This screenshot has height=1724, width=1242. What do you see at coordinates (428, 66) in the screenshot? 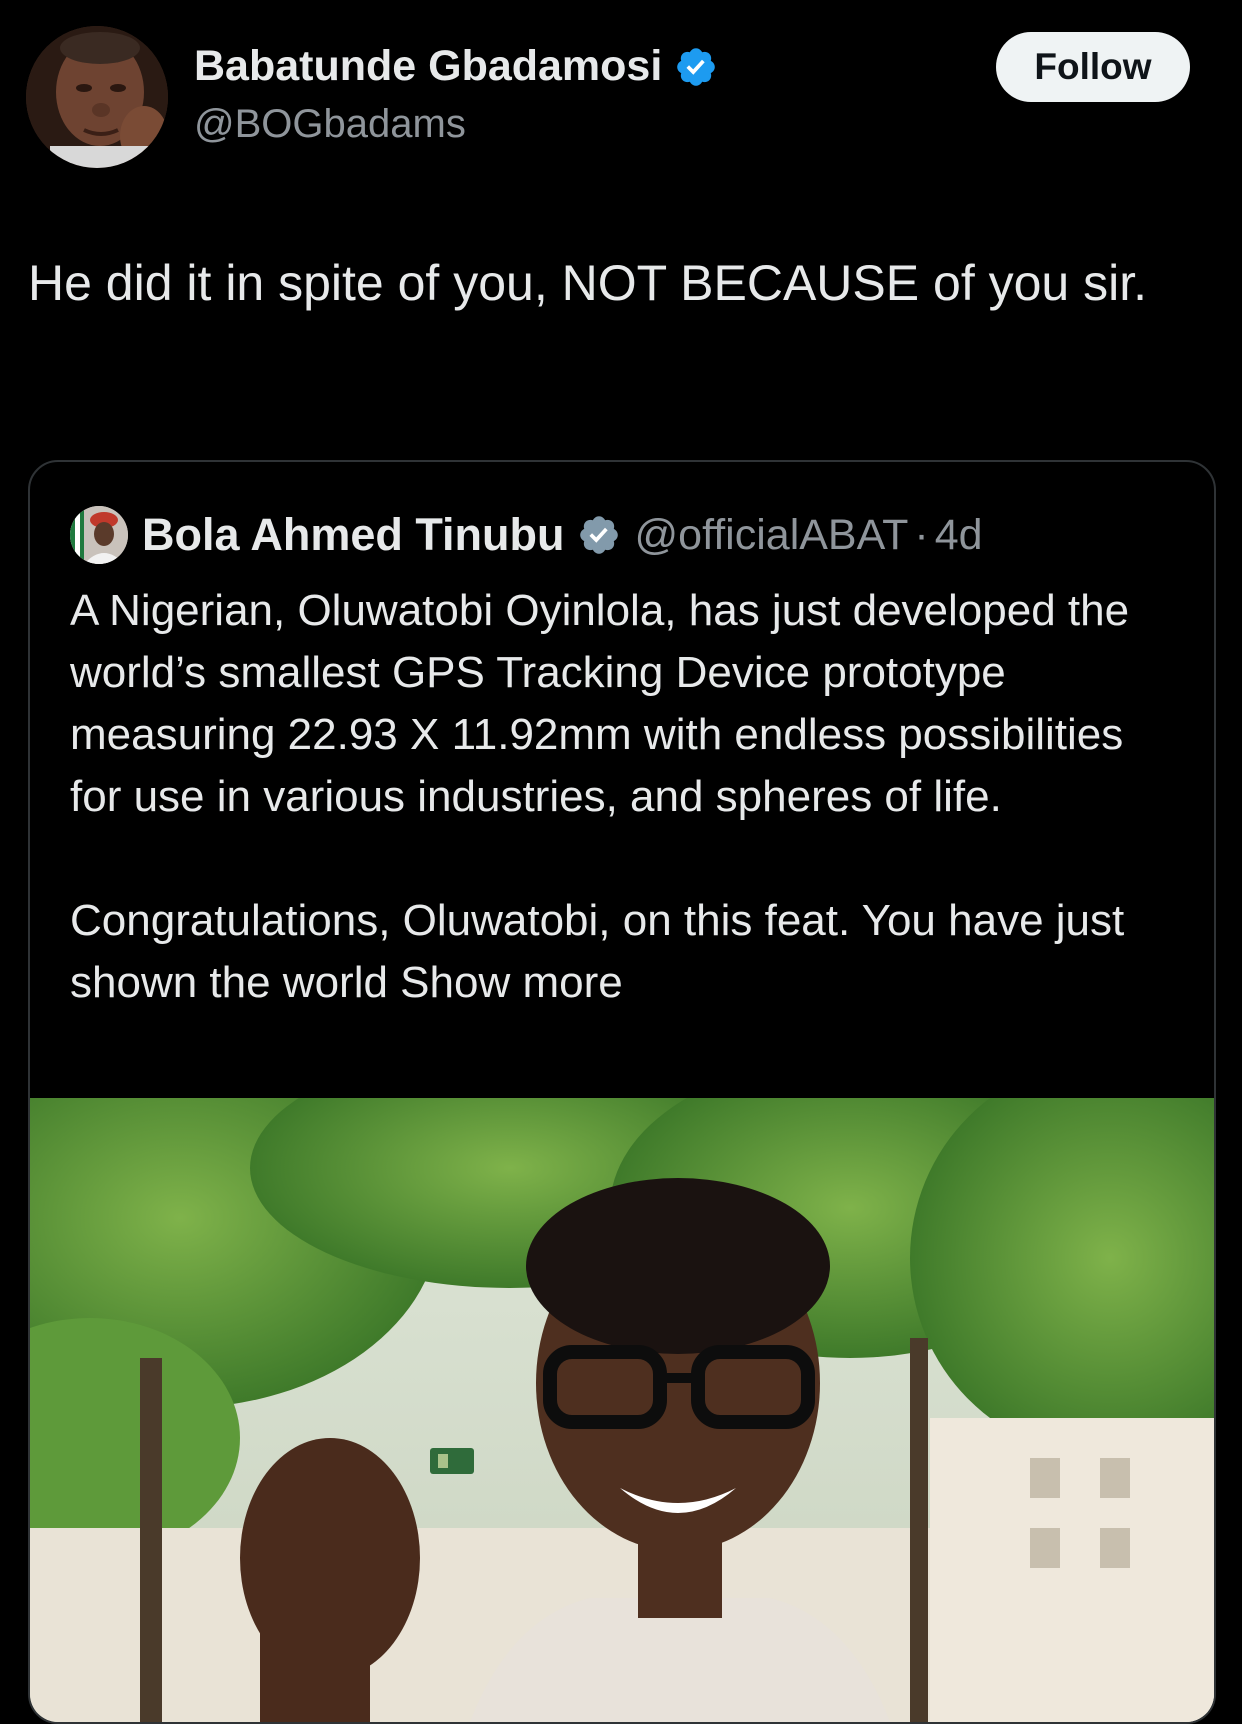
I see `author-display-name: Babatunde Gbadamosi` at bounding box center [428, 66].